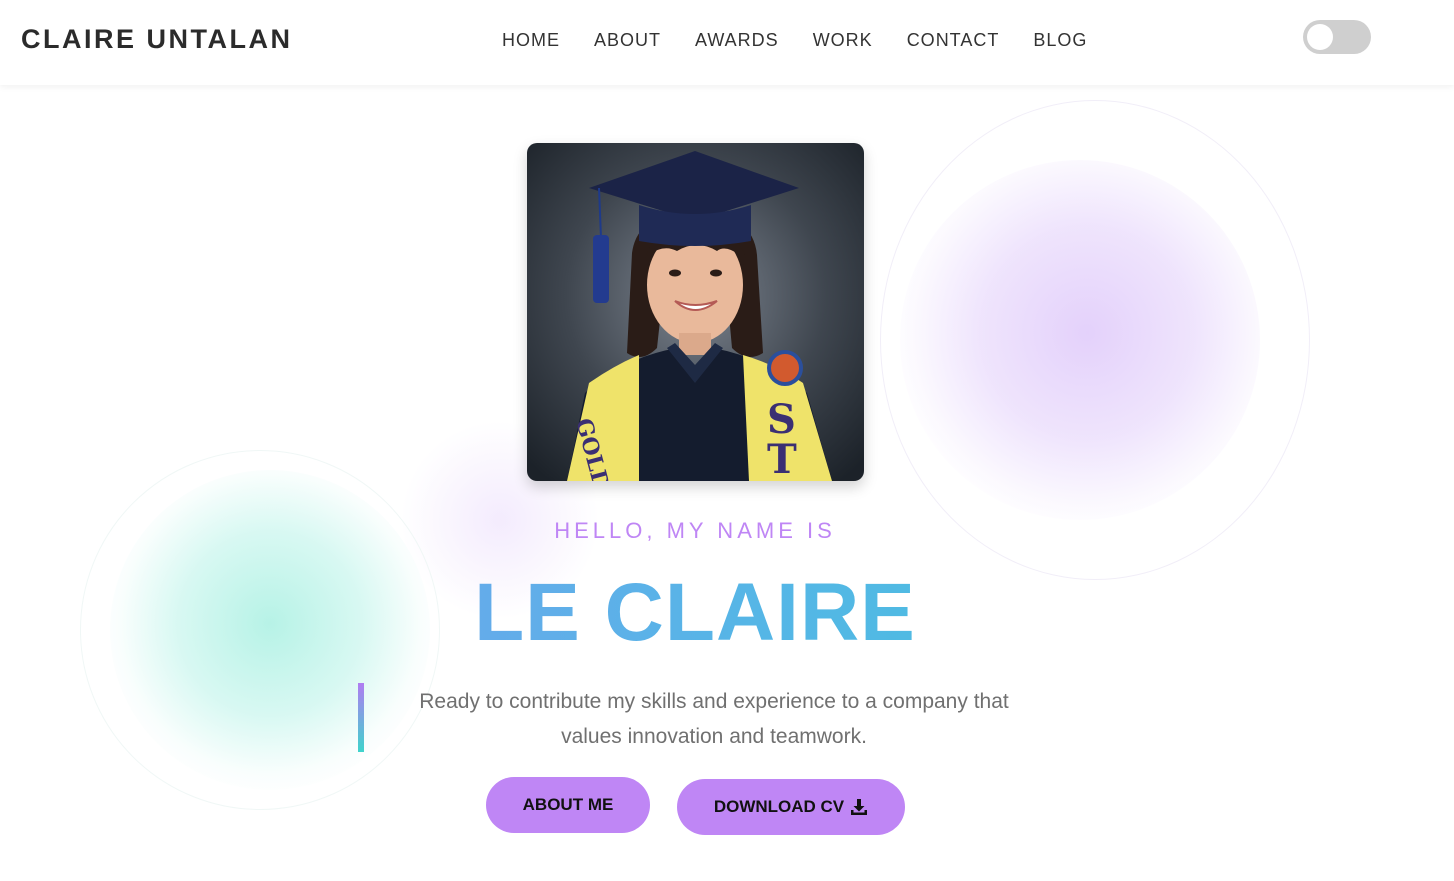 This screenshot has width=1454, height=881. I want to click on profile-photo: GOLDEN S T, so click(695, 312).